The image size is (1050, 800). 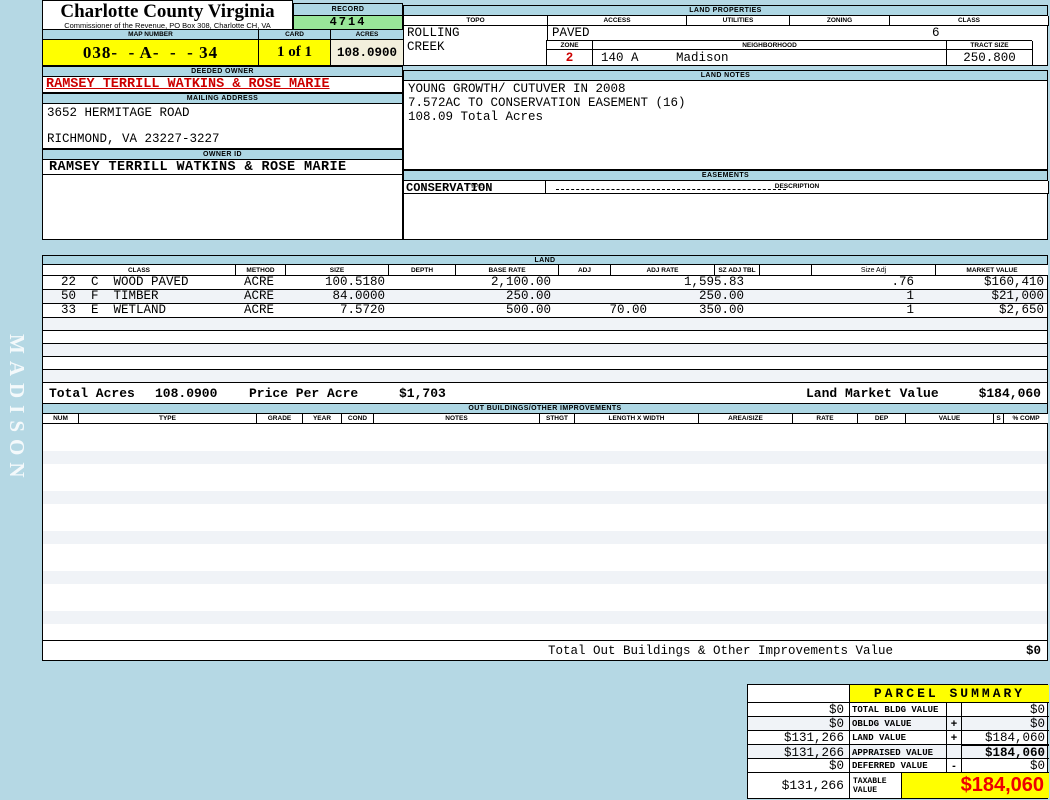 I want to click on ps-prior: $131,266, so click(x=798, y=737).